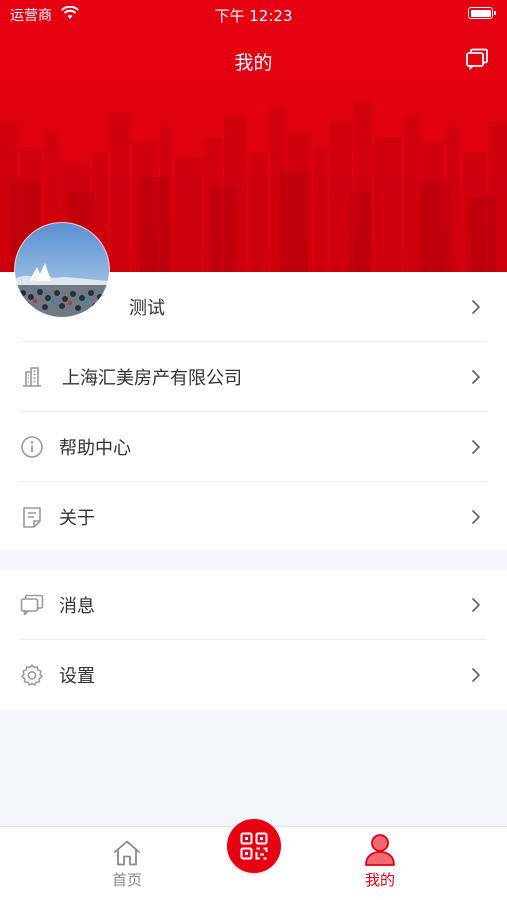 This screenshot has height=900, width=507. What do you see at coordinates (77, 676) in the screenshot?
I see `menu-item-label: 设置` at bounding box center [77, 676].